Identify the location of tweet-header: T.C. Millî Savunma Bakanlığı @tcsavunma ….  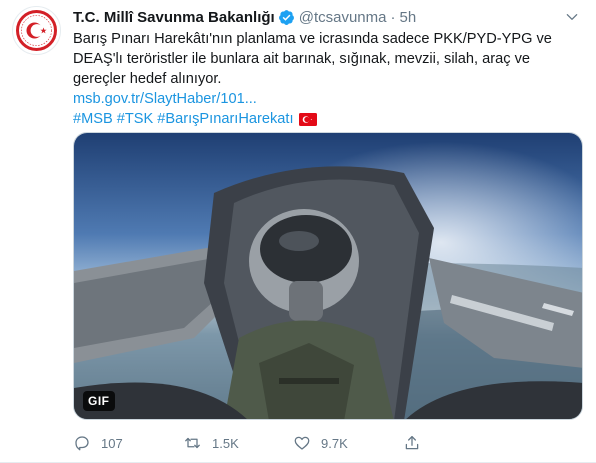
(327, 17).